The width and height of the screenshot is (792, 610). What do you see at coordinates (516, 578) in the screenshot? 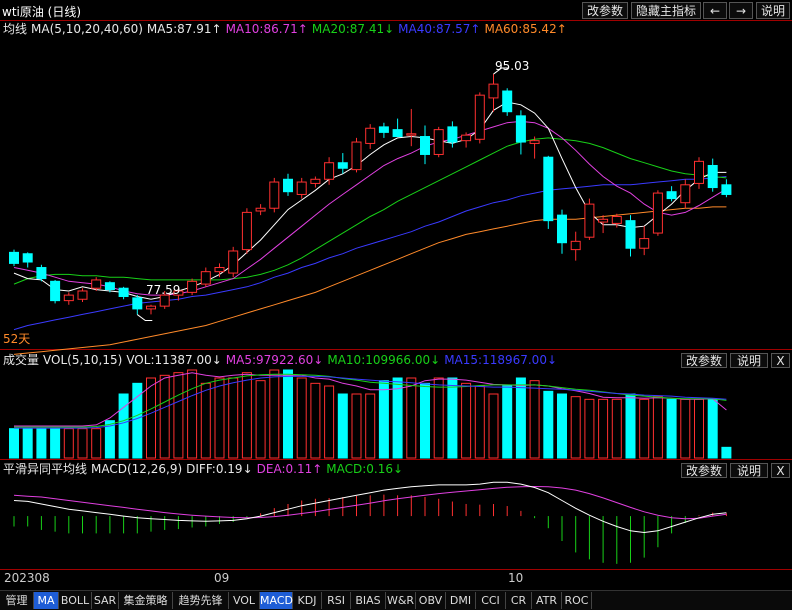
I see `x-tick-oct: 10` at bounding box center [516, 578].